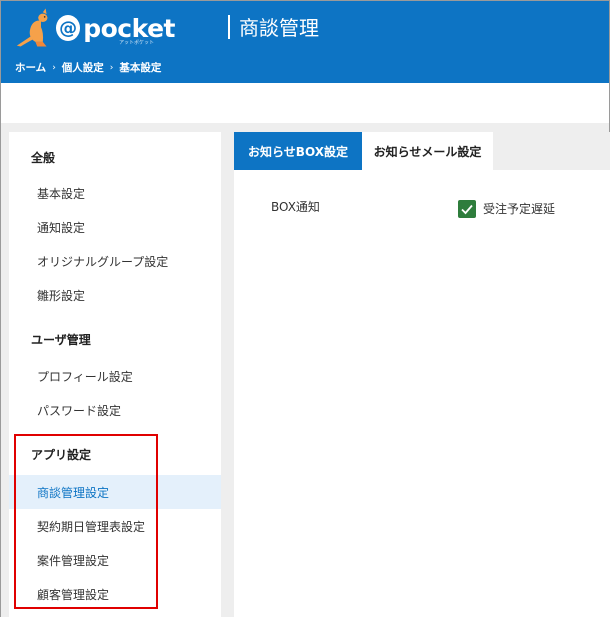 Image resolution: width=610 pixels, height=617 pixels. What do you see at coordinates (129, 28) in the screenshot?
I see `logo-wordmark: pocket` at bounding box center [129, 28].